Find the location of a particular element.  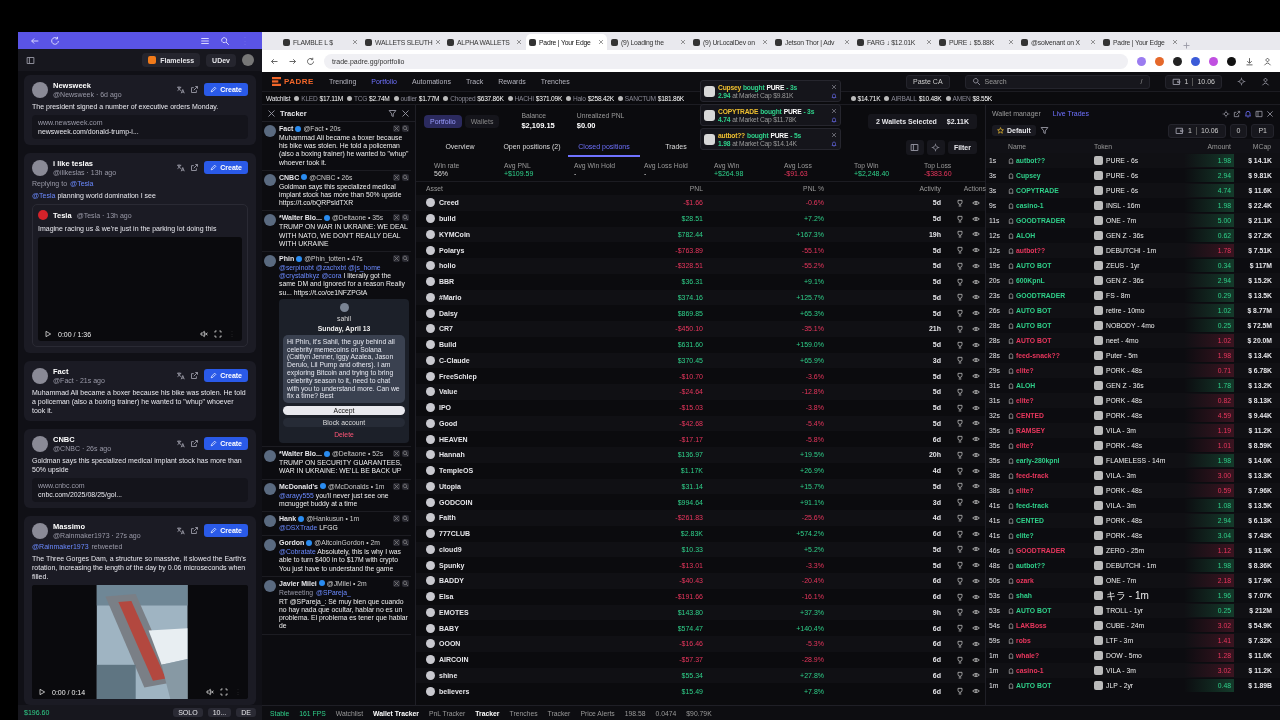

forward-icon is located at coordinates (292, 61).